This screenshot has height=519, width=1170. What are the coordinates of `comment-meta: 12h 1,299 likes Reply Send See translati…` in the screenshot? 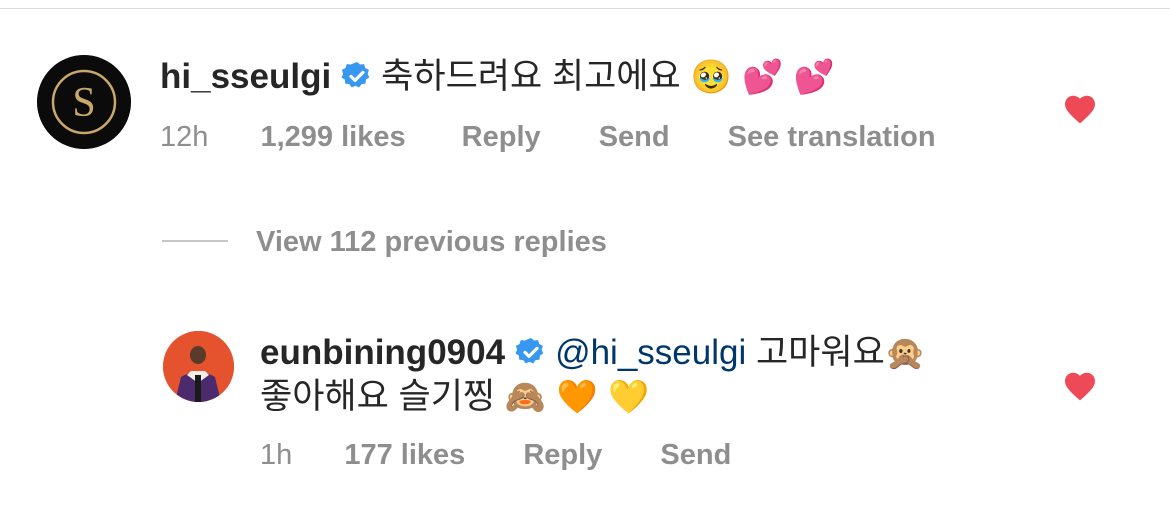 It's located at (548, 137).